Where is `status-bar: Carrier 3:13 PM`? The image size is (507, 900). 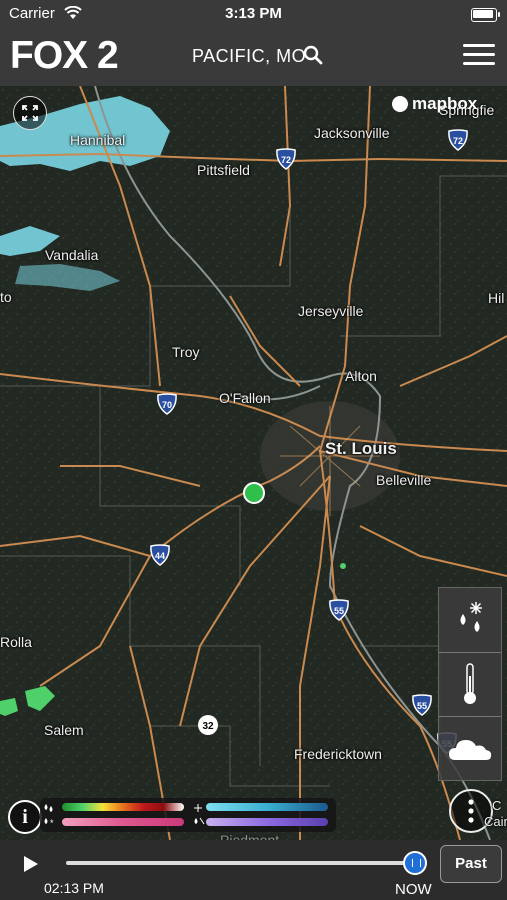
status-bar: Carrier 3:13 PM is located at coordinates (253, 14).